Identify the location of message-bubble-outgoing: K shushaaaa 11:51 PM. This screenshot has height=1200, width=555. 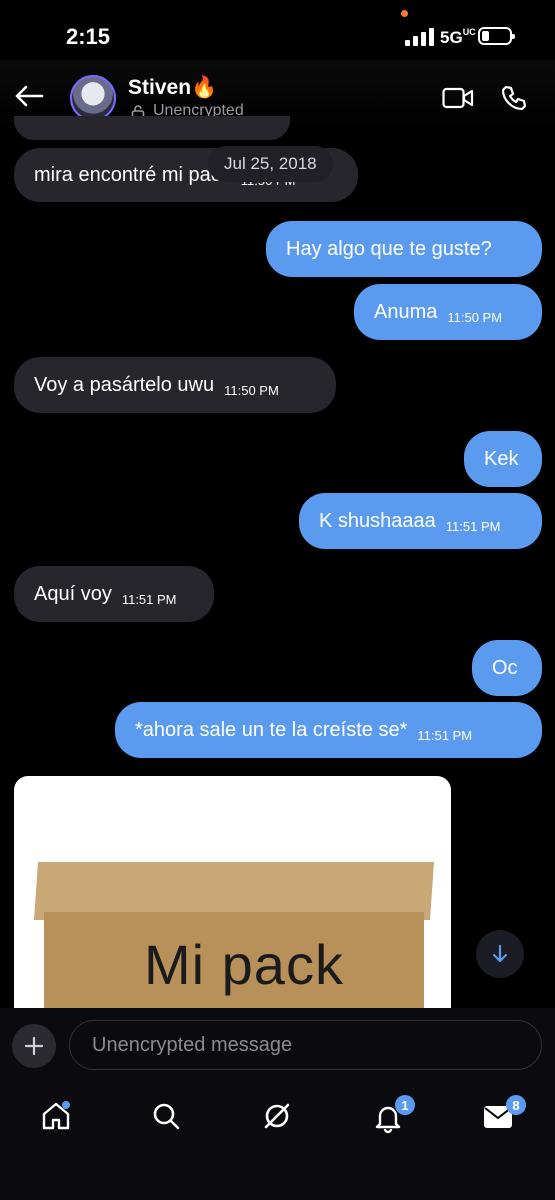
(420, 521).